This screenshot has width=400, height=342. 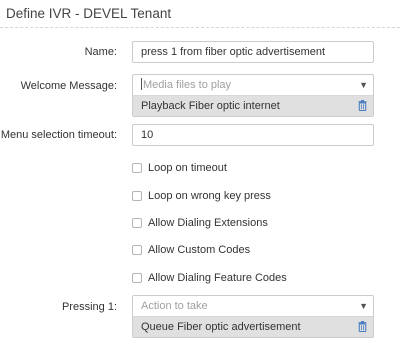 I want to click on welcome-message-chosen-item: Playback Fiber optic internet, so click(x=253, y=106).